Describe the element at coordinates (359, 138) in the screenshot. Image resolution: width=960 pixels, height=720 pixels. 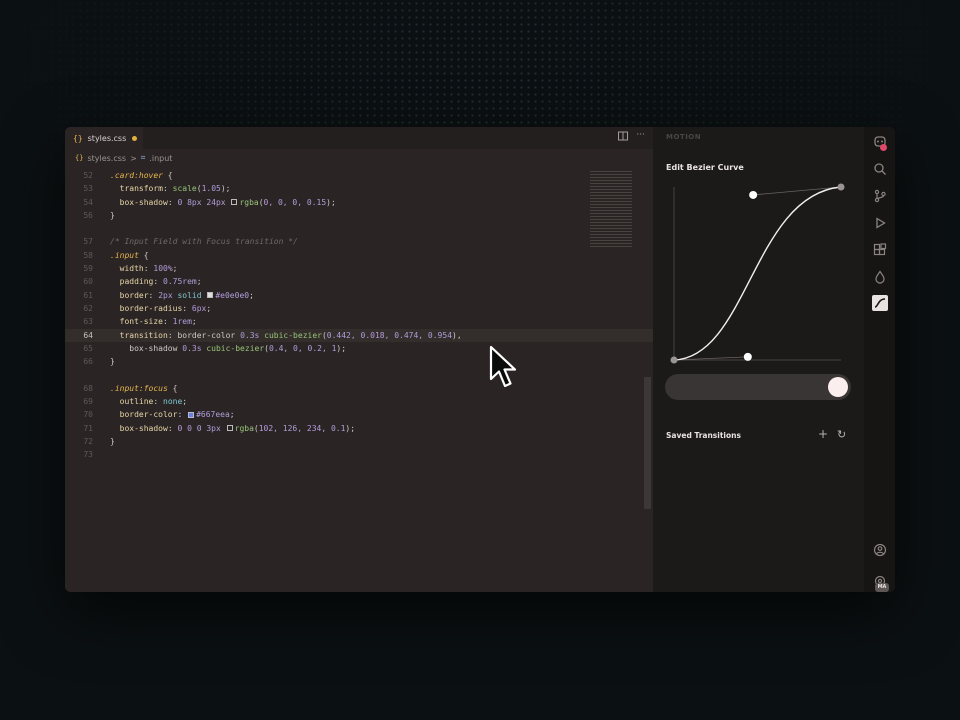
I see `tab-bar: {} styles.css ···` at that location.